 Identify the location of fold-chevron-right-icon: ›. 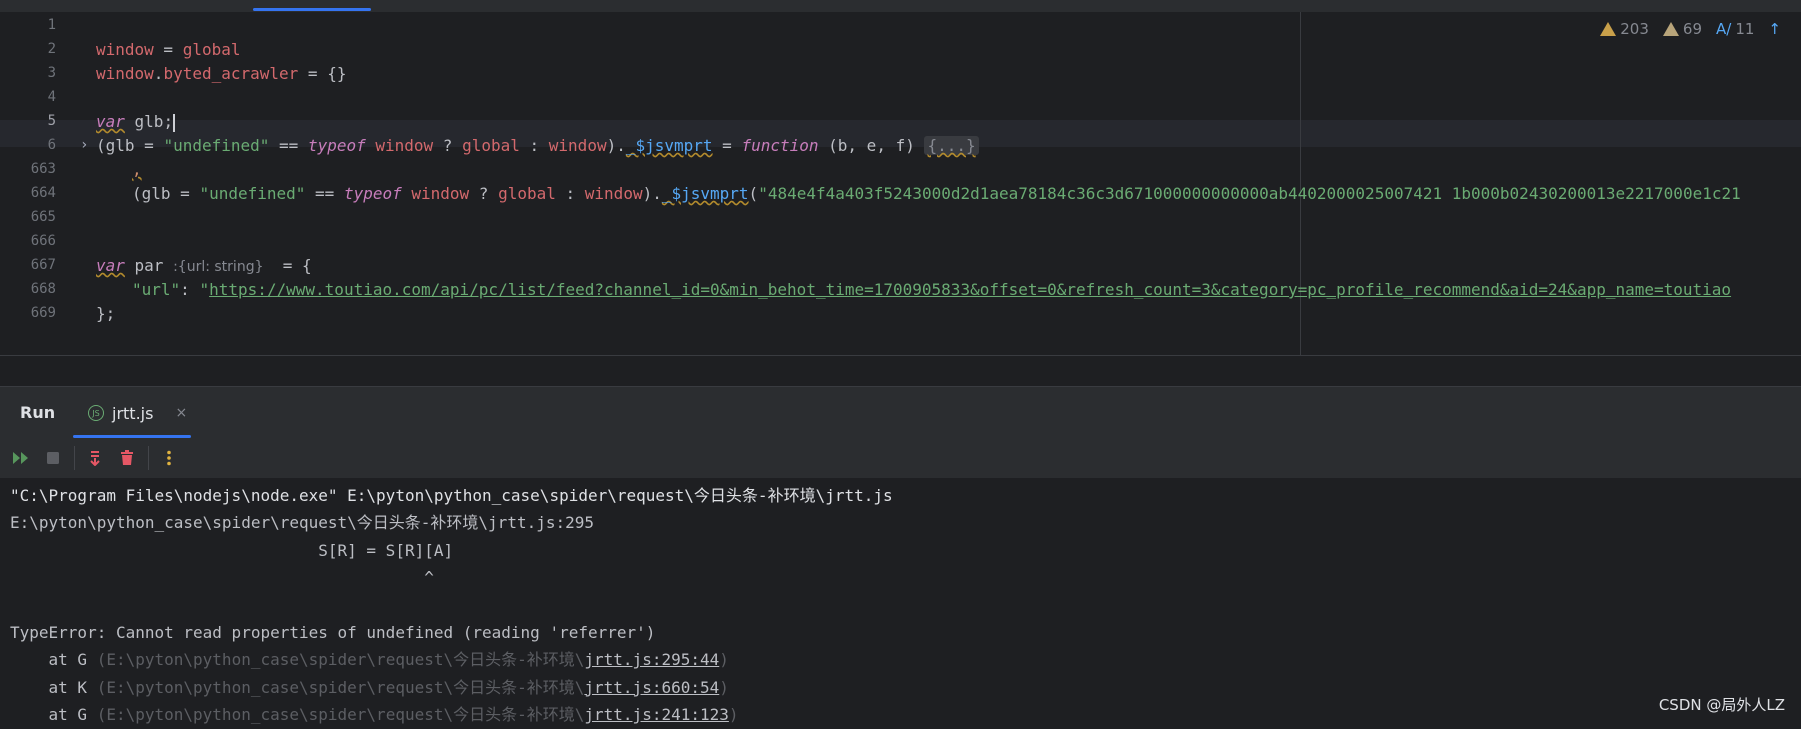
(87, 145).